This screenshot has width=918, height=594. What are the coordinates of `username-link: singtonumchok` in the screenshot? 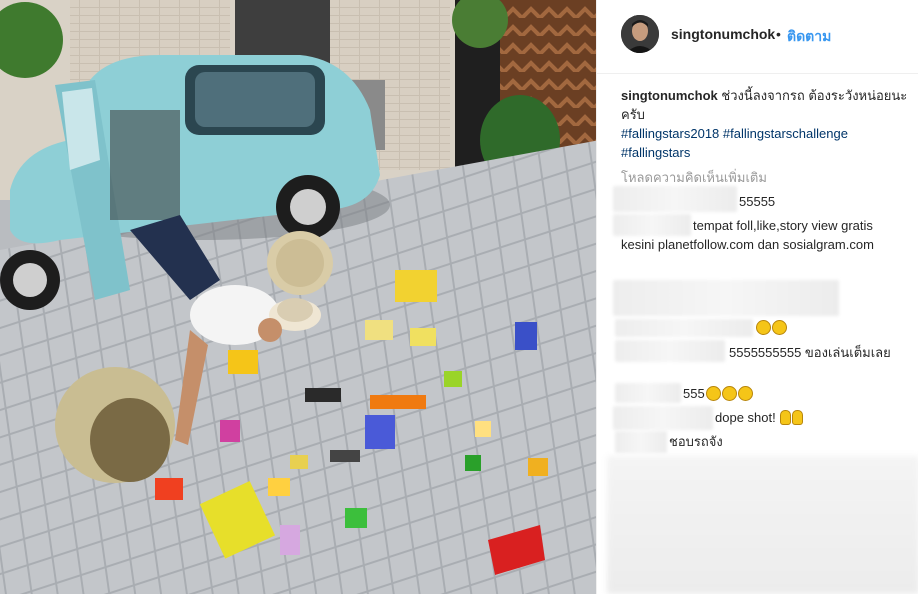 It's located at (723, 34).